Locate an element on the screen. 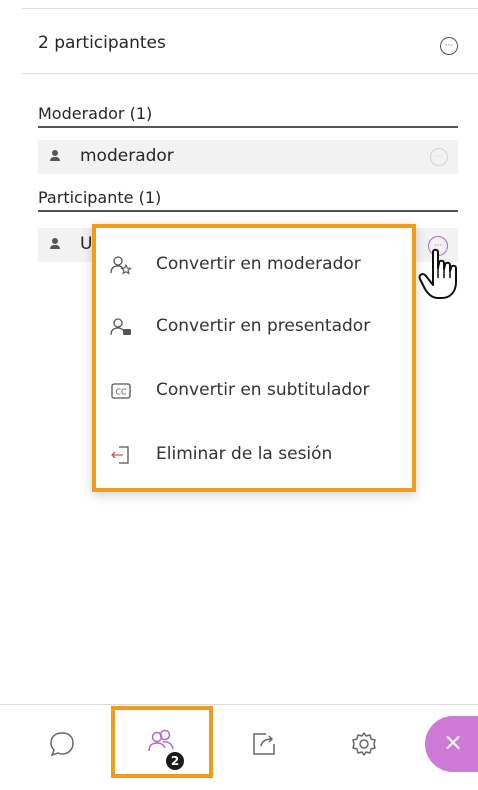 The height and width of the screenshot is (790, 478). share-content-icon is located at coordinates (264, 744).